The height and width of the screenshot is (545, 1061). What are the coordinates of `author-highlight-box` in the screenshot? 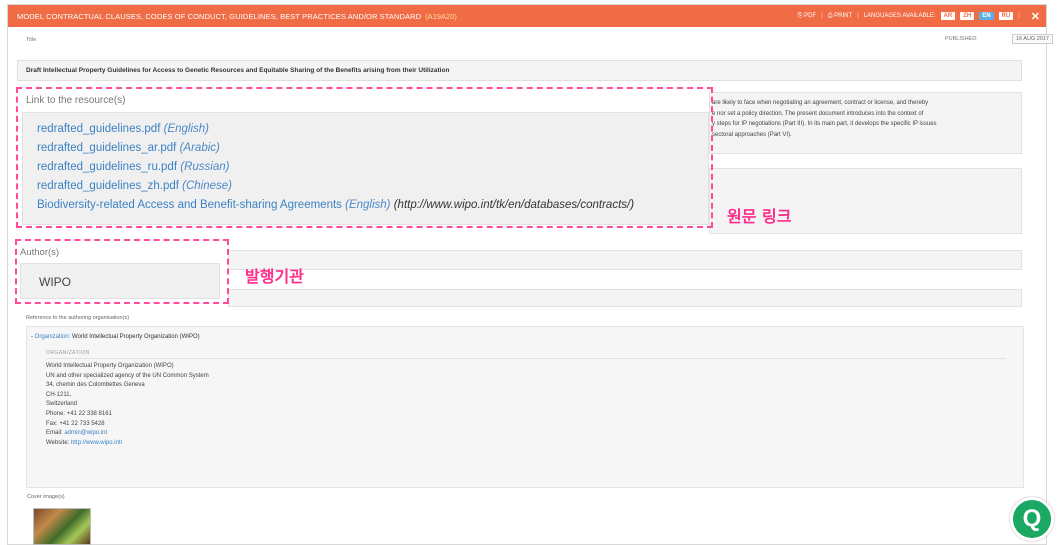 It's located at (122, 271).